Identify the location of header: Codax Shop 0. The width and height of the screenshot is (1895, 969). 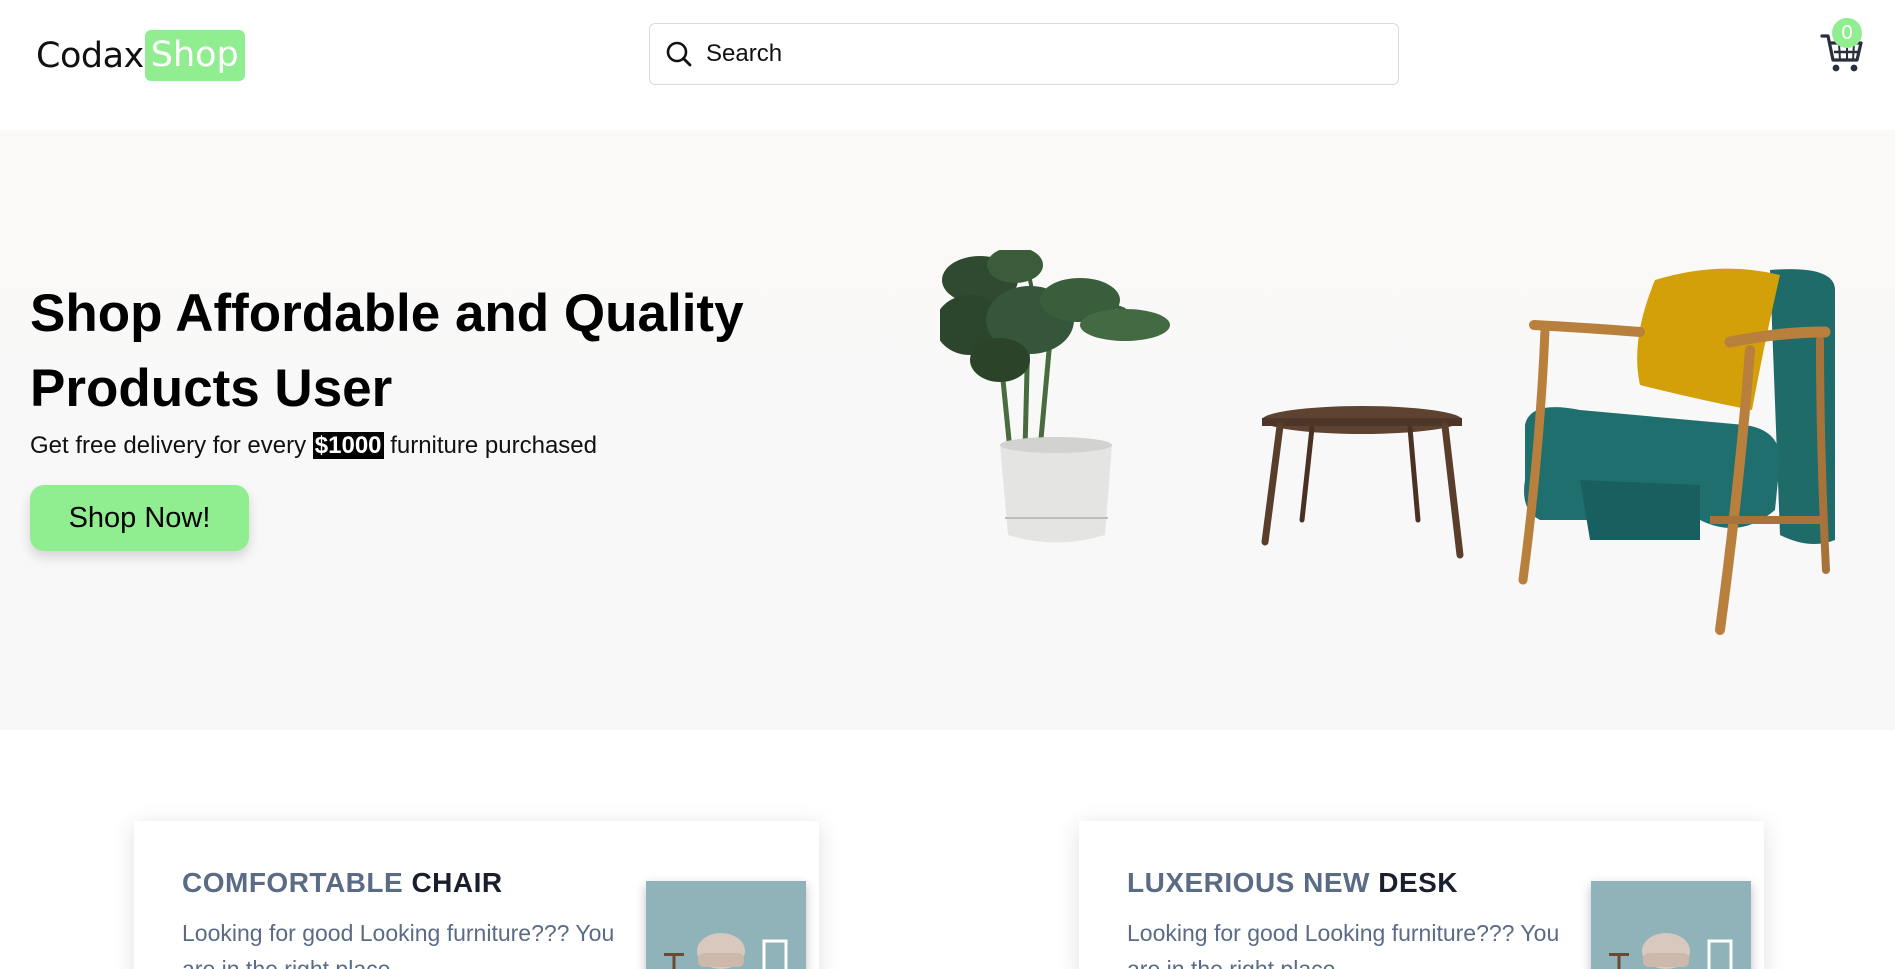
(947, 65).